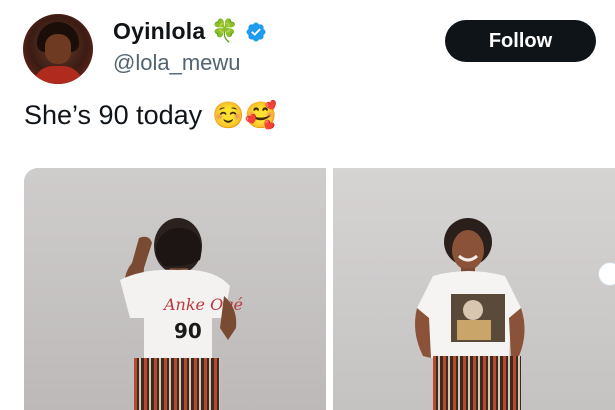 Image resolution: width=615 pixels, height=410 pixels. I want to click on tweet-text-body: She’s 90 today, so click(113, 115).